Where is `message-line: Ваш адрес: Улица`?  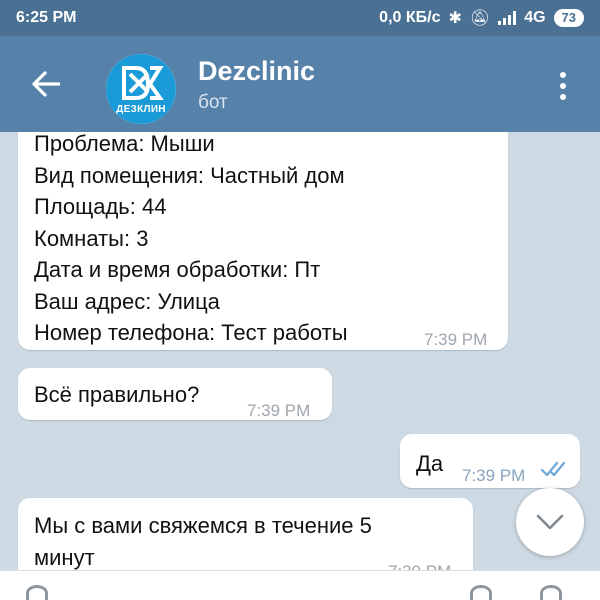 message-line: Ваш адрес: Улица is located at coordinates (127, 301).